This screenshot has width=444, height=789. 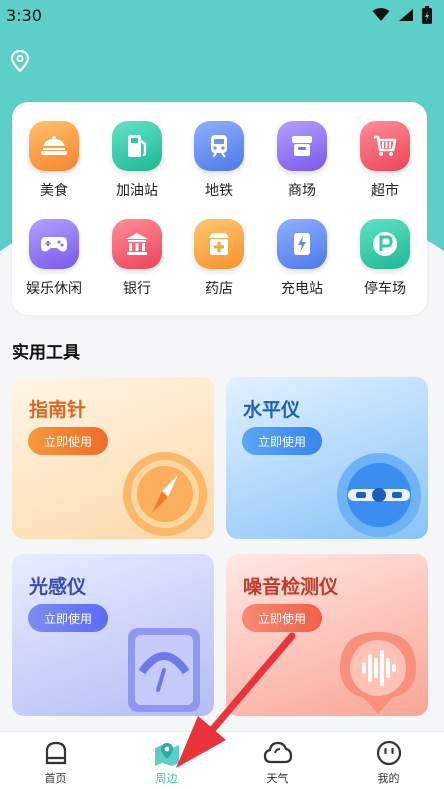 What do you see at coordinates (327, 635) in the screenshot?
I see `tool-card-noise-detector: 噪音检测仪 立即使用` at bounding box center [327, 635].